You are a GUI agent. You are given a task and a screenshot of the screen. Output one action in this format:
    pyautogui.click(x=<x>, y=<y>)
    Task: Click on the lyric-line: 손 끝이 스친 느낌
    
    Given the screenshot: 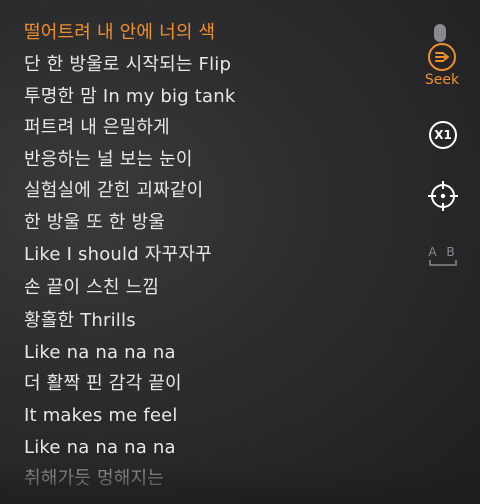 What is the action you would take?
    pyautogui.click(x=91, y=288)
    